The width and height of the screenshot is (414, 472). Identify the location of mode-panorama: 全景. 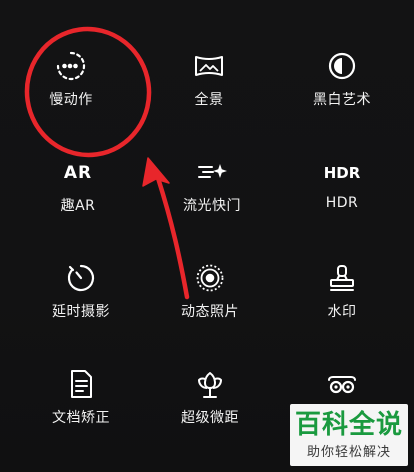
(209, 54).